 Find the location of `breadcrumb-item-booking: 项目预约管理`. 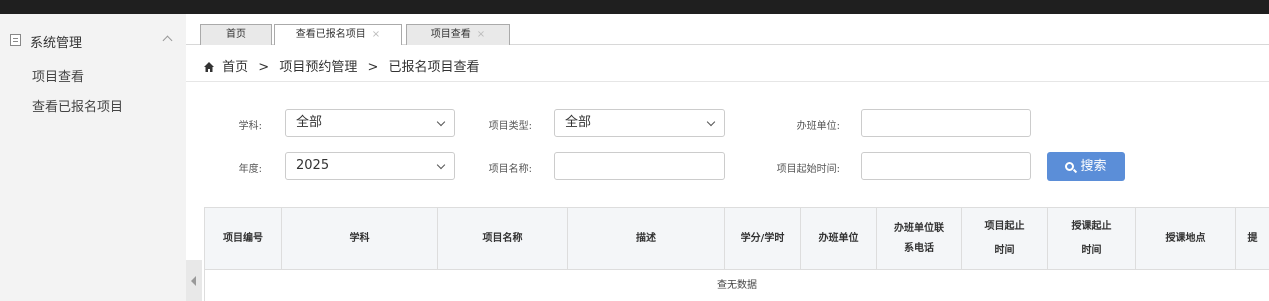

breadcrumb-item-booking: 项目预约管理 is located at coordinates (318, 67).